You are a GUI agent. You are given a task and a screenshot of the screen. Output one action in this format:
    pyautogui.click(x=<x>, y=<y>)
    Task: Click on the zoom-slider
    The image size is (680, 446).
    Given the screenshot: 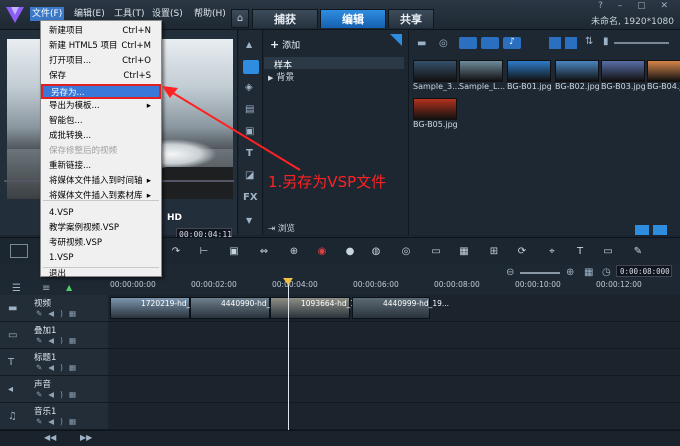 What is the action you would take?
    pyautogui.click(x=540, y=273)
    